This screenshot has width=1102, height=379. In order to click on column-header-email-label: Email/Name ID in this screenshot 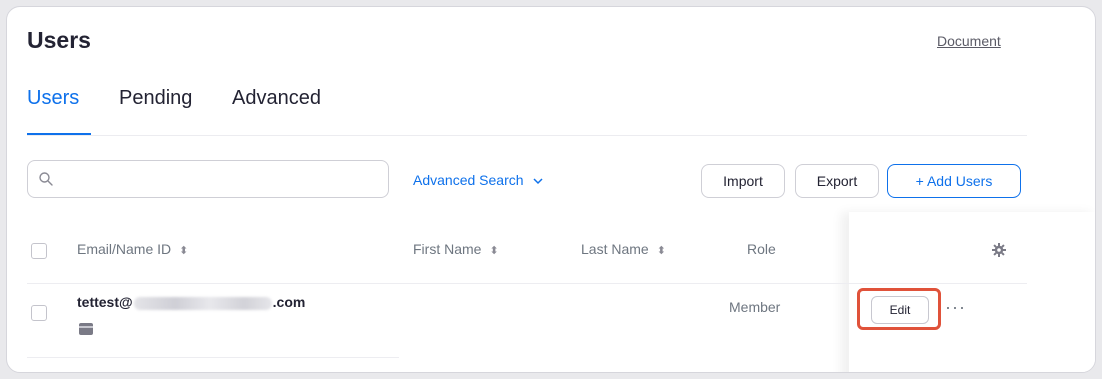, I will do `click(124, 249)`.